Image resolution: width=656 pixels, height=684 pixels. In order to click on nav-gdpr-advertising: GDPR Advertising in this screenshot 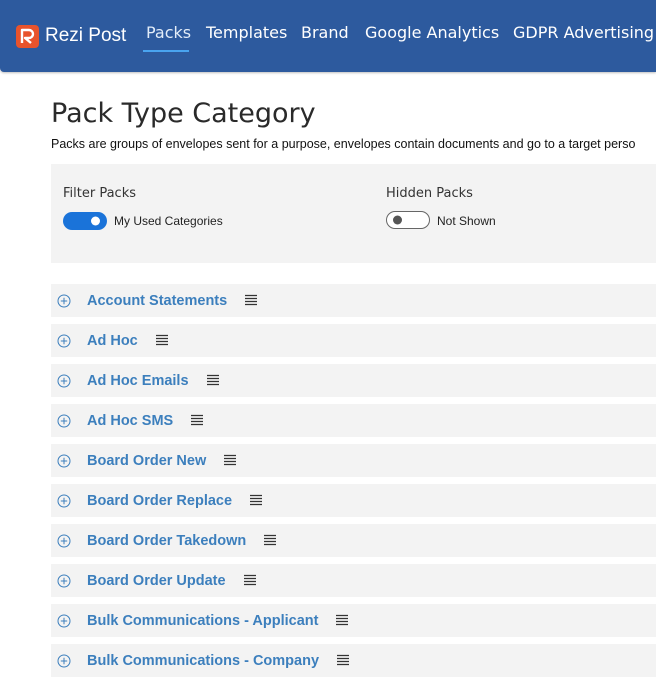, I will do `click(583, 32)`.